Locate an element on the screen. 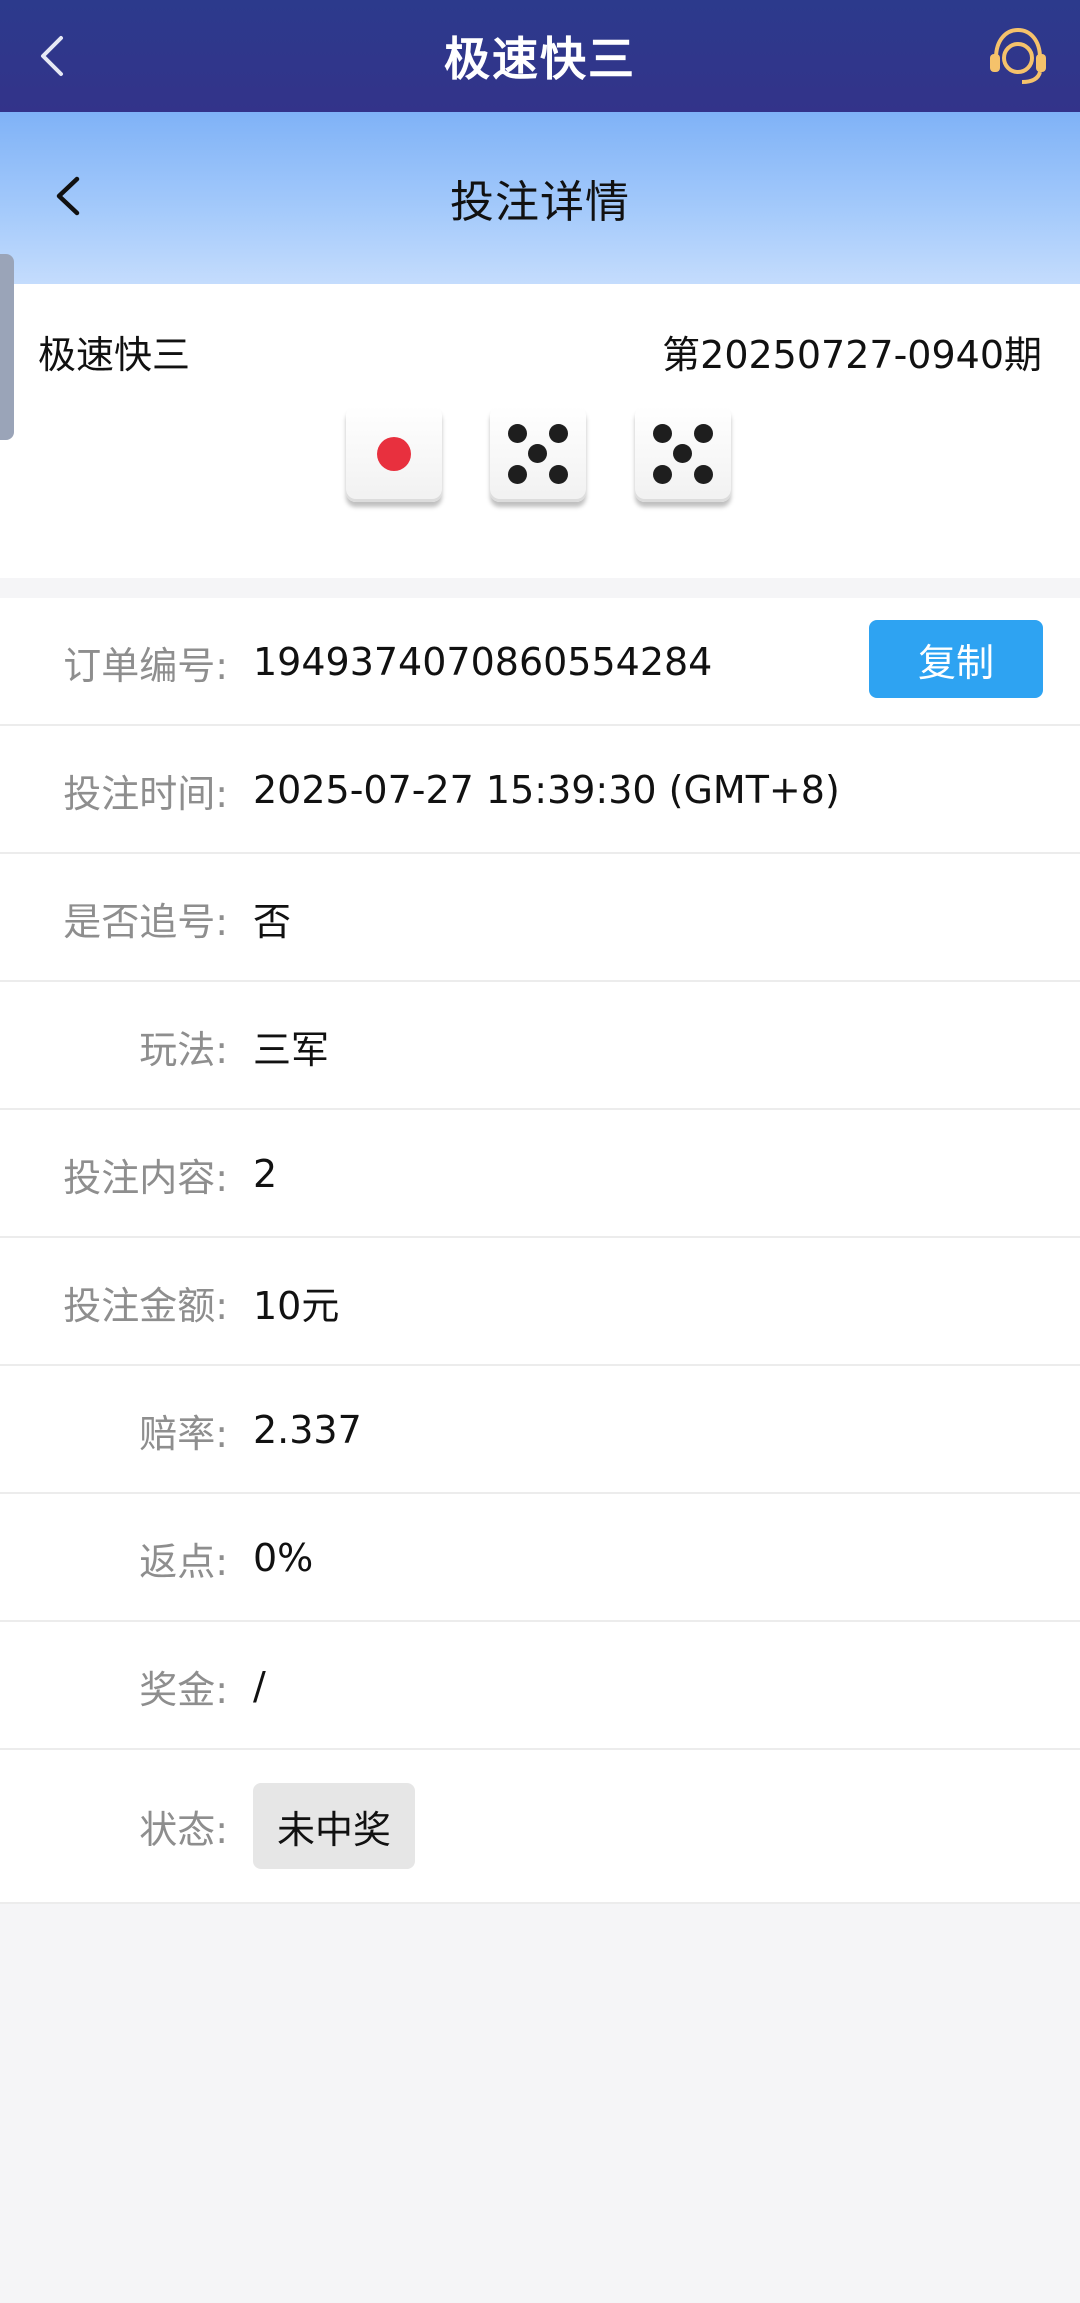 The height and width of the screenshot is (2303, 1080). page-back-button is located at coordinates (68, 196).